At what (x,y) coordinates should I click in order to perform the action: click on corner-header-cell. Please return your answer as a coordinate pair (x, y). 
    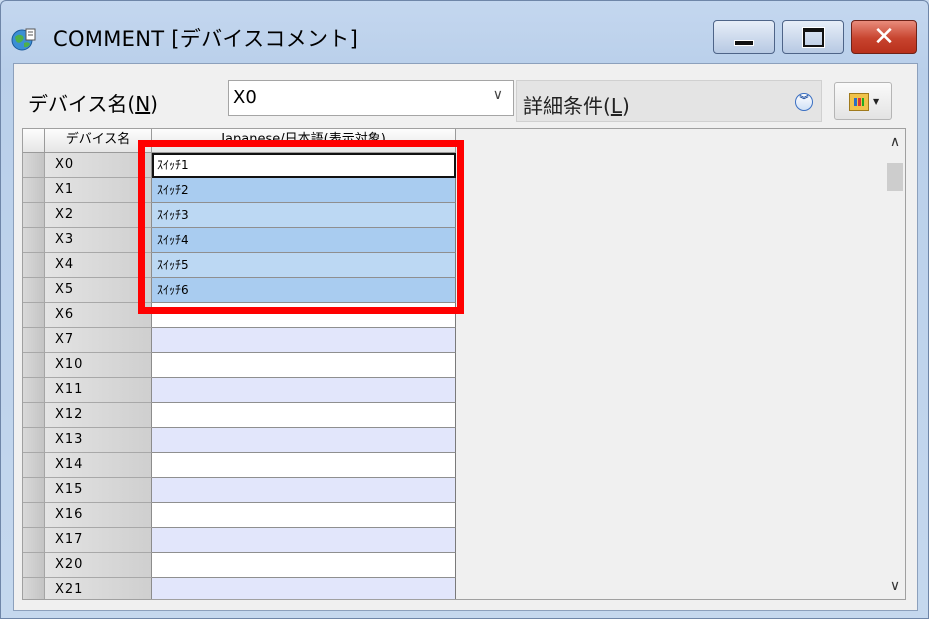
    Looking at the image, I should click on (34, 141).